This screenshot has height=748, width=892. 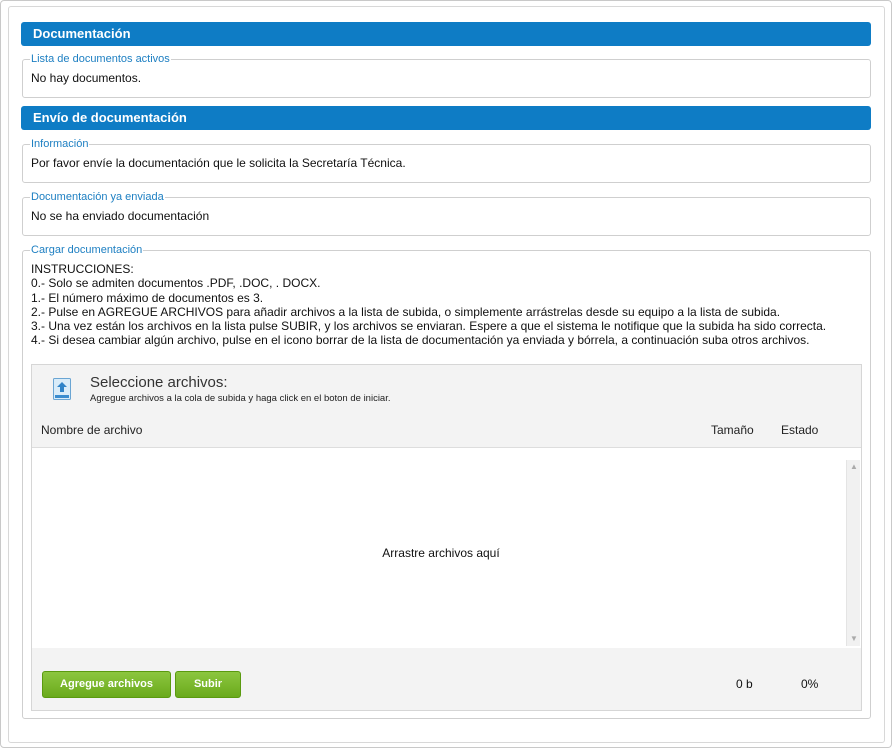 I want to click on sent-documents-text: No se ha enviado documentación, so click(x=120, y=216).